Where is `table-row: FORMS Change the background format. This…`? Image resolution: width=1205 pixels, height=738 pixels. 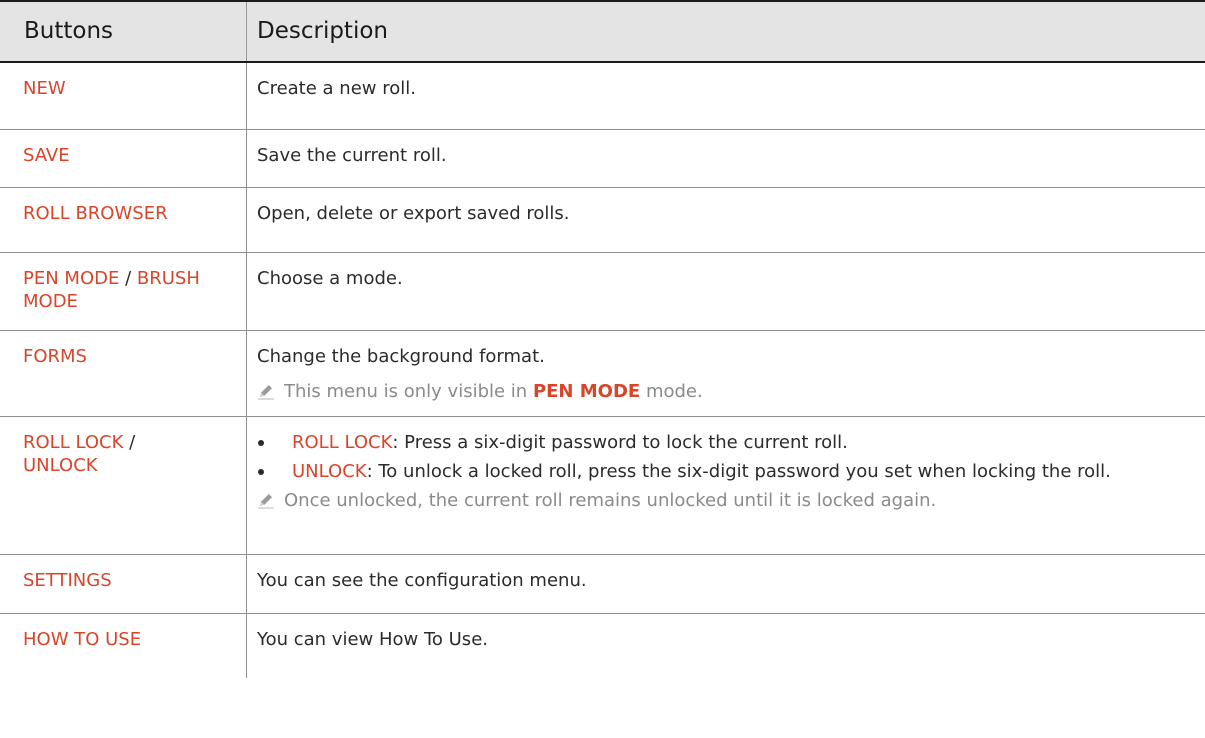
table-row: FORMS Change the background format. This… is located at coordinates (602, 374).